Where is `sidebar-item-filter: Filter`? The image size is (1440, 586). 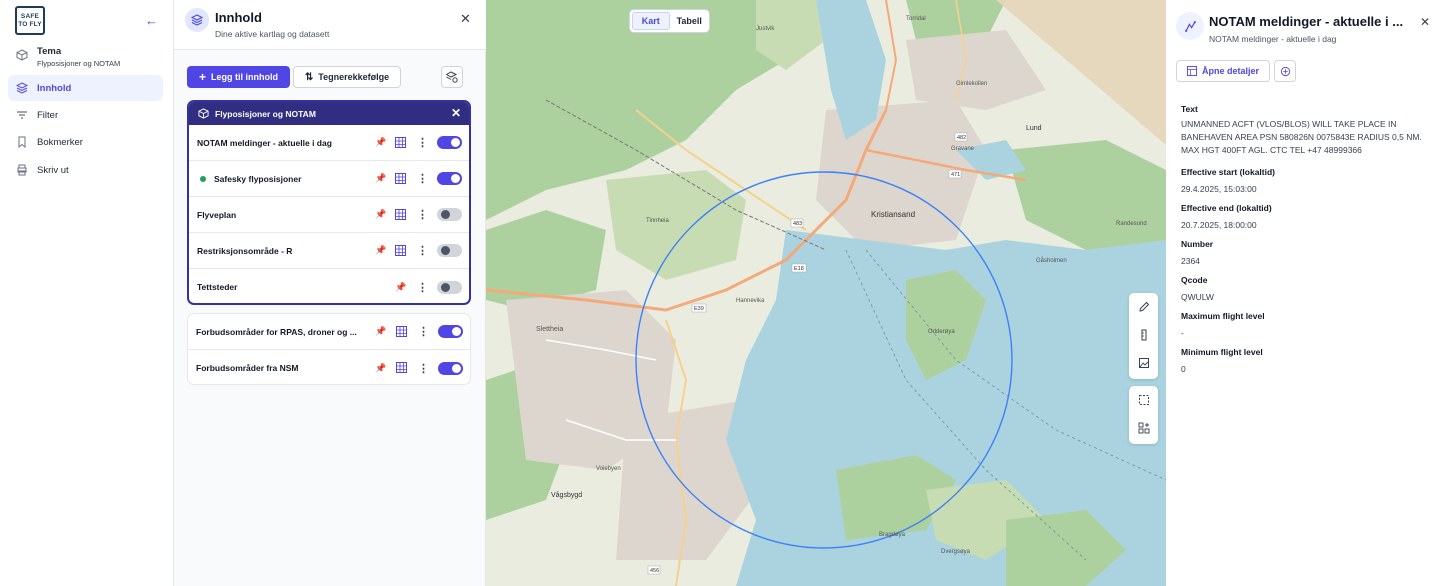
sidebar-item-filter: Filter is located at coordinates (85, 115).